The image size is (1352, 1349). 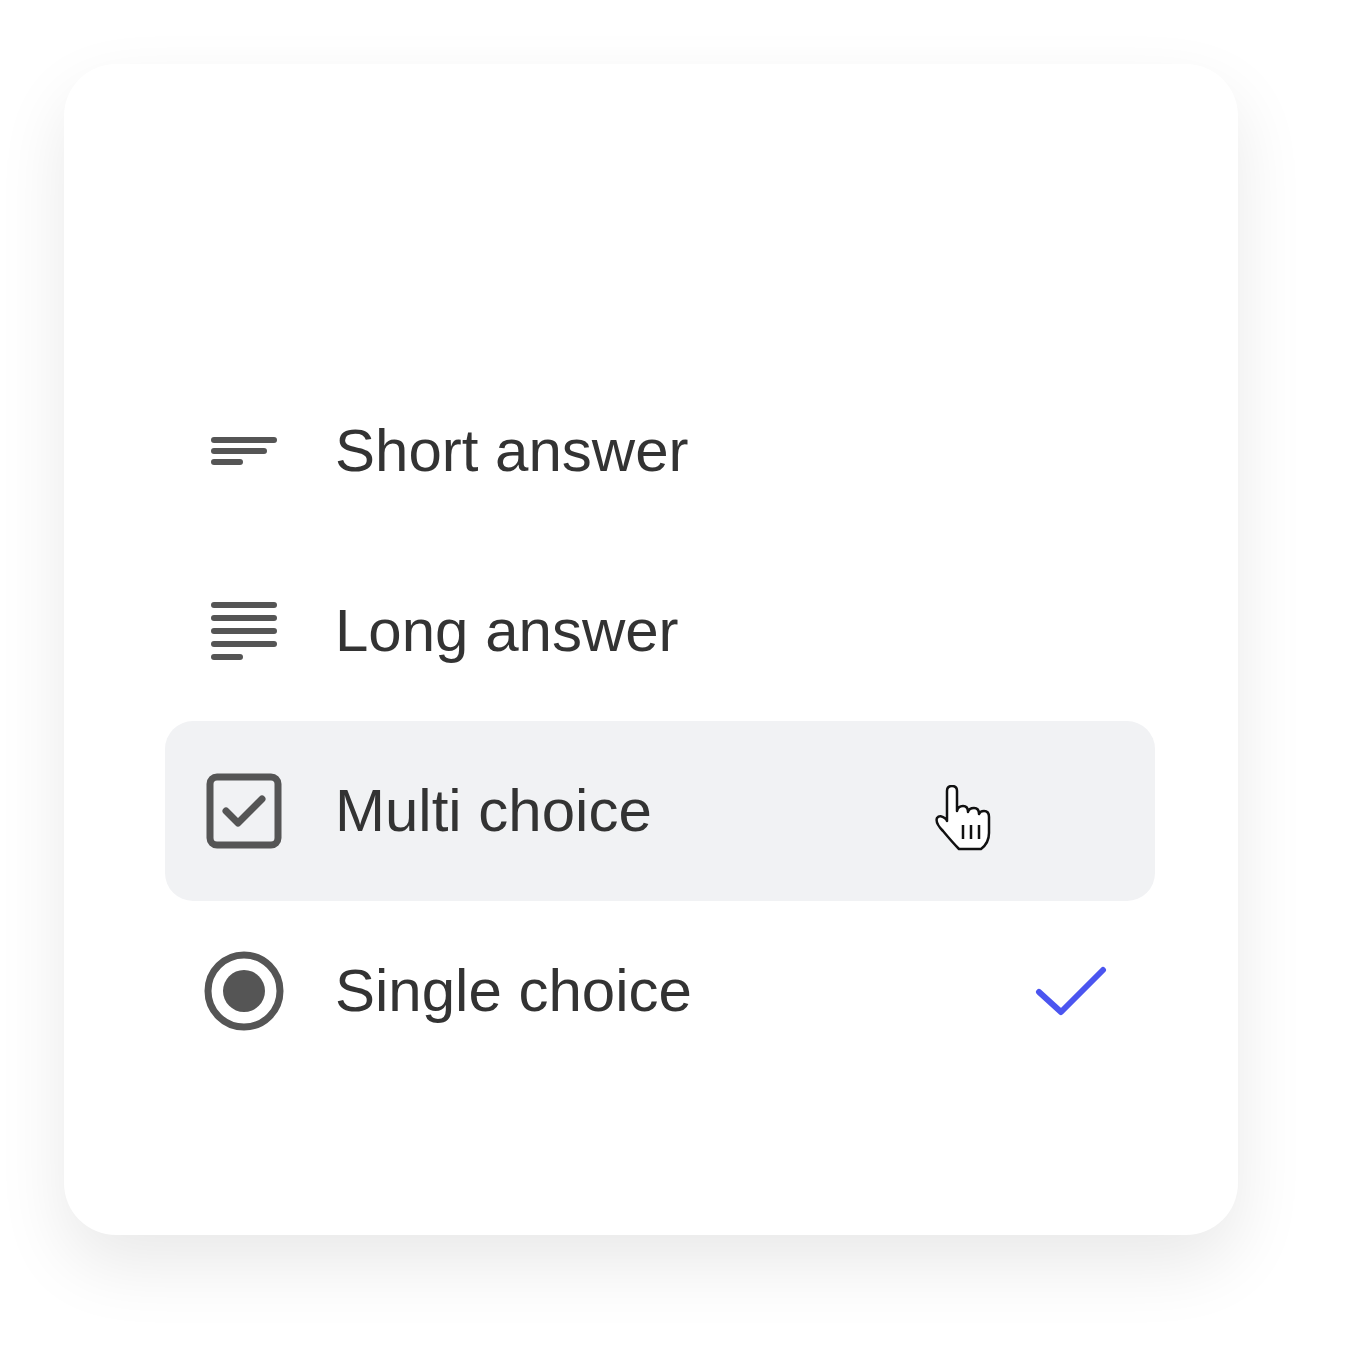 What do you see at coordinates (512, 451) in the screenshot?
I see `item-label: Short answer` at bounding box center [512, 451].